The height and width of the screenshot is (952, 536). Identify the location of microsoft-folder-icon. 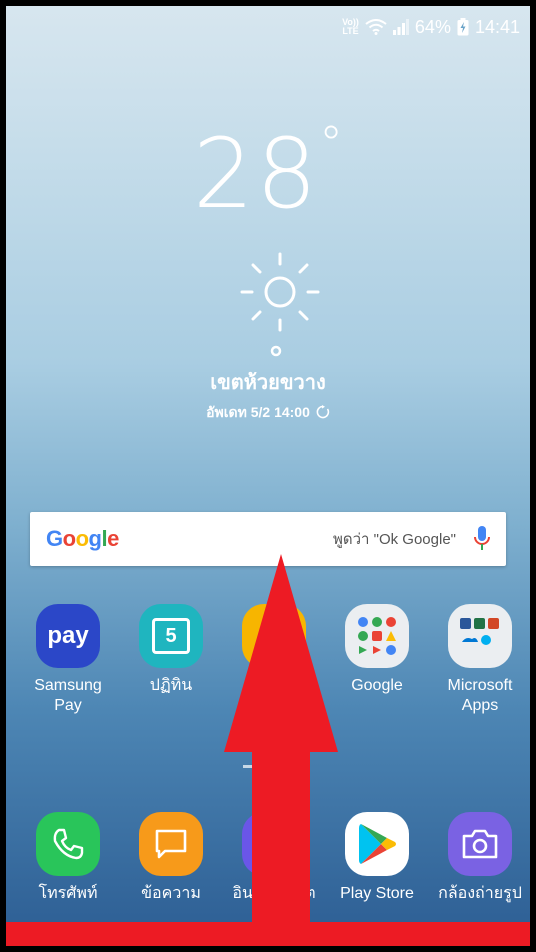
(480, 636).